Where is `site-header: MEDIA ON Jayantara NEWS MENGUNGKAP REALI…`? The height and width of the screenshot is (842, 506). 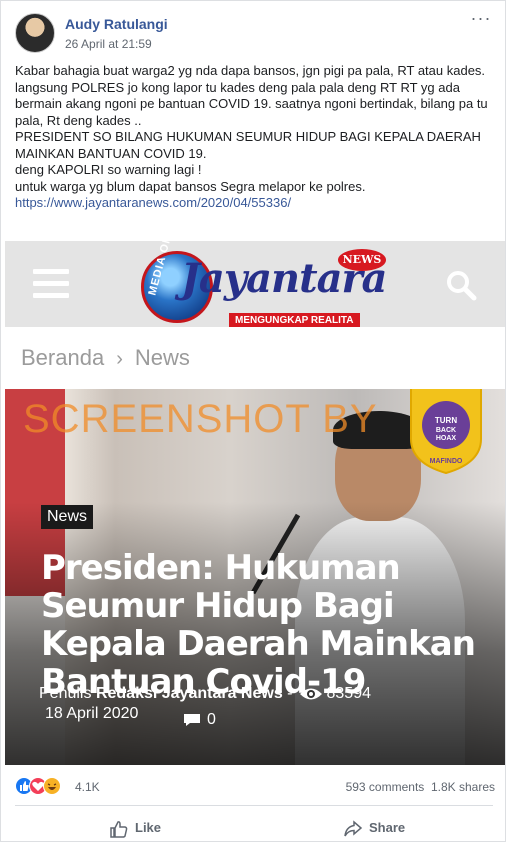 site-header: MEDIA ON Jayantara NEWS MENGUNGKAP REALI… is located at coordinates (255, 285).